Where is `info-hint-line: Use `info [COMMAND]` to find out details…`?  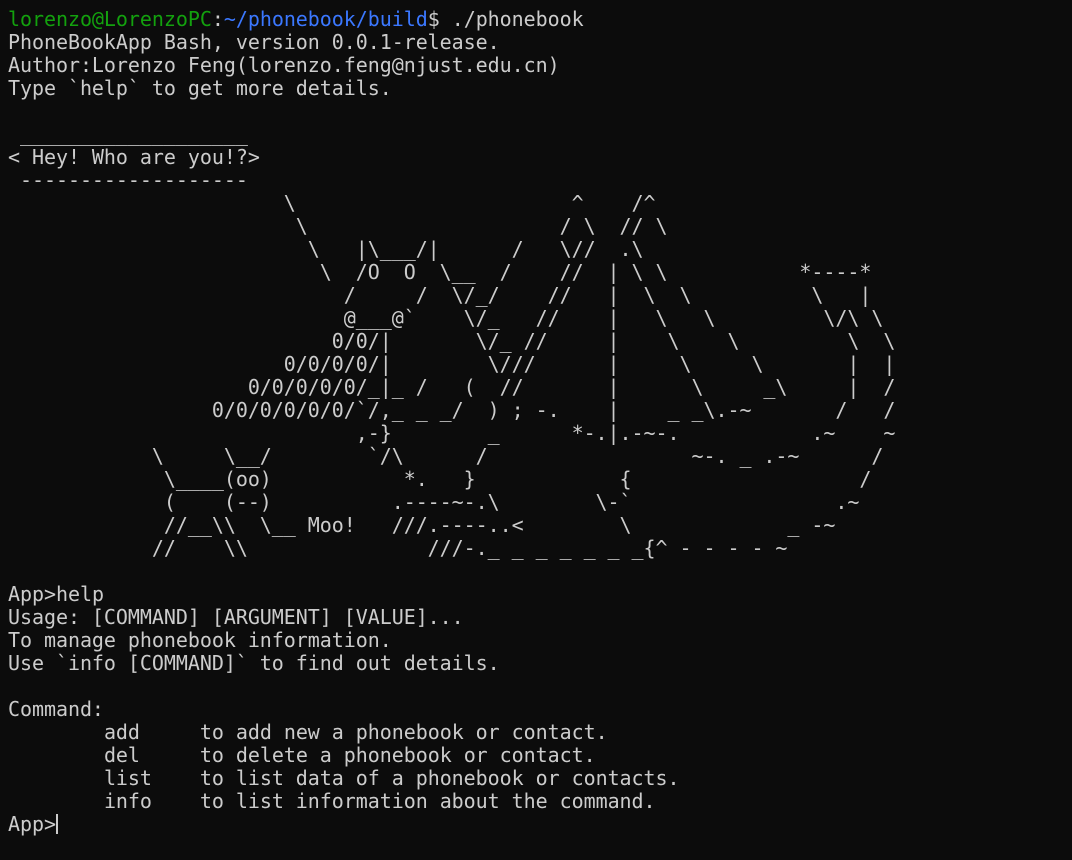
info-hint-line: Use `info [COMMAND]` to find out details… is located at coordinates (254, 663).